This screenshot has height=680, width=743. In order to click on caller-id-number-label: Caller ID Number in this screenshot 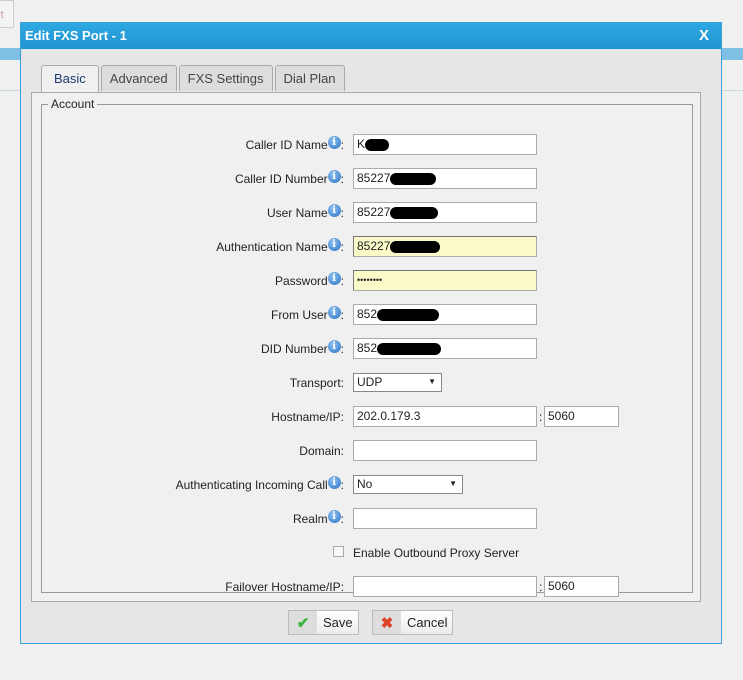, I will do `click(281, 179)`.